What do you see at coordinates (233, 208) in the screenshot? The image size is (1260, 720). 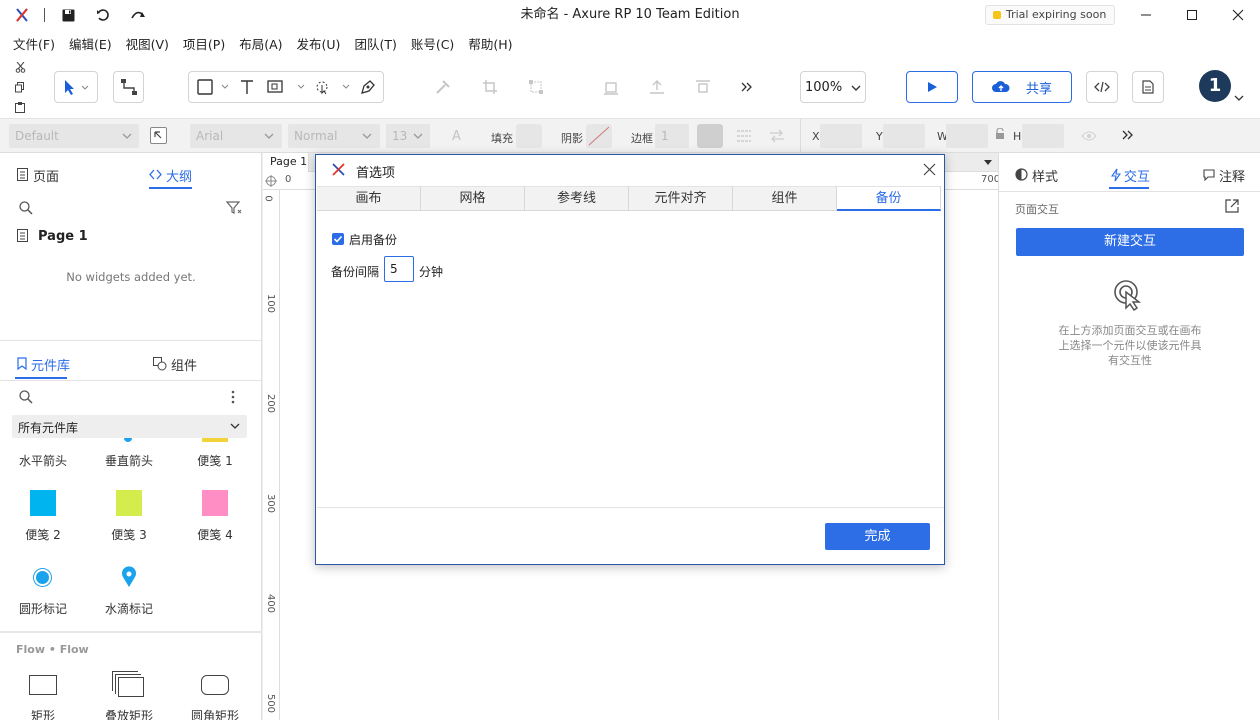 I see `filter-icon` at bounding box center [233, 208].